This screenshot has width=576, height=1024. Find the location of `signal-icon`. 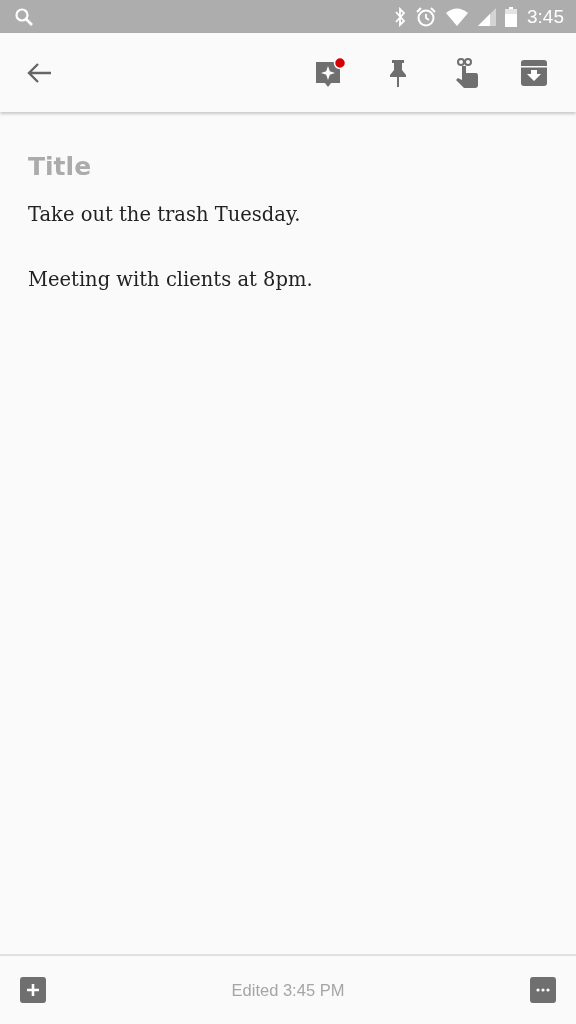

signal-icon is located at coordinates (487, 16).